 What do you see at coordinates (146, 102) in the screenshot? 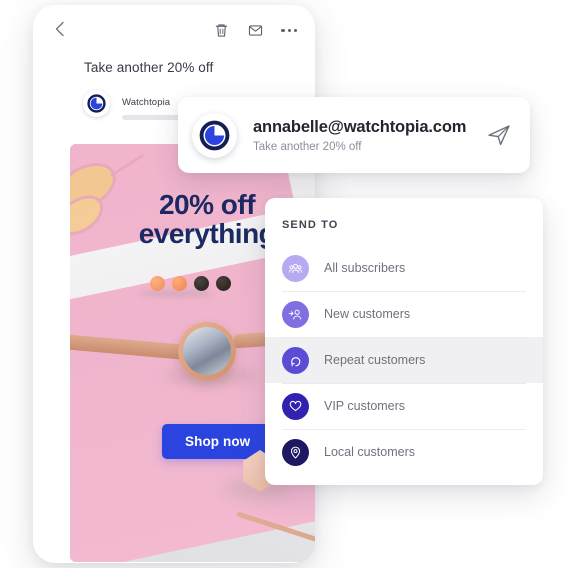
I see `sender-name: Watchtopia` at bounding box center [146, 102].